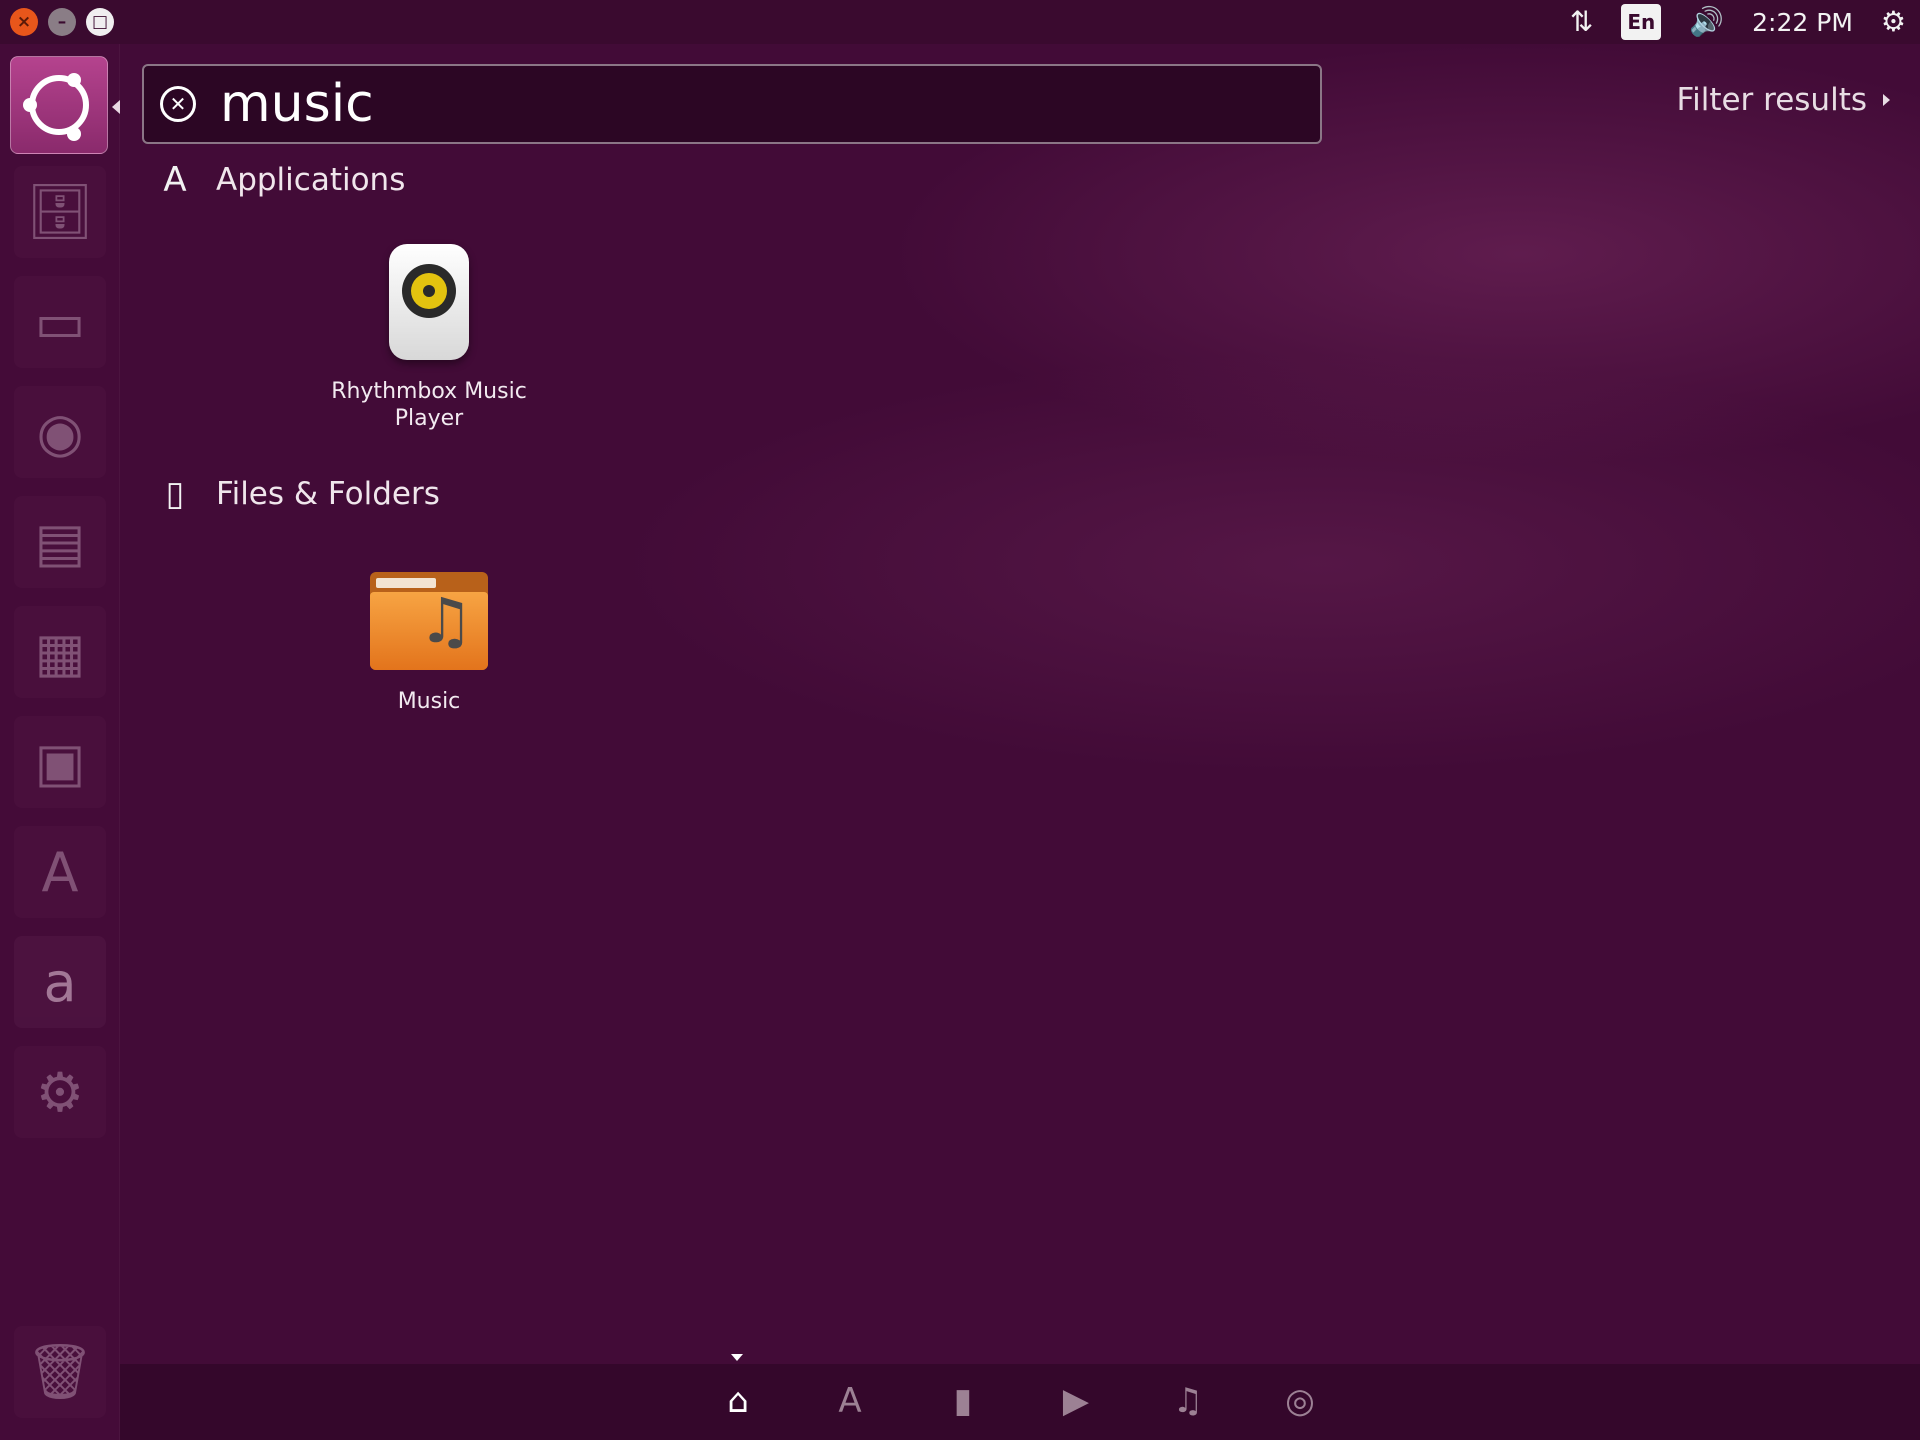 This screenshot has height=1440, width=1920. I want to click on launcher-item-calc: ▦, so click(60, 652).